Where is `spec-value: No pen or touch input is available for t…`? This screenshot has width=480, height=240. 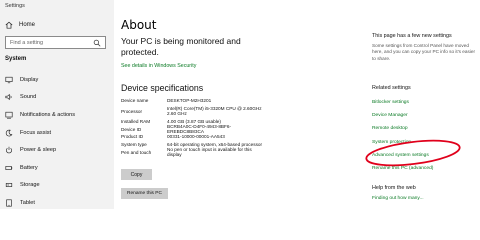
spec-value: No pen or touch input is available for t… is located at coordinates (209, 152).